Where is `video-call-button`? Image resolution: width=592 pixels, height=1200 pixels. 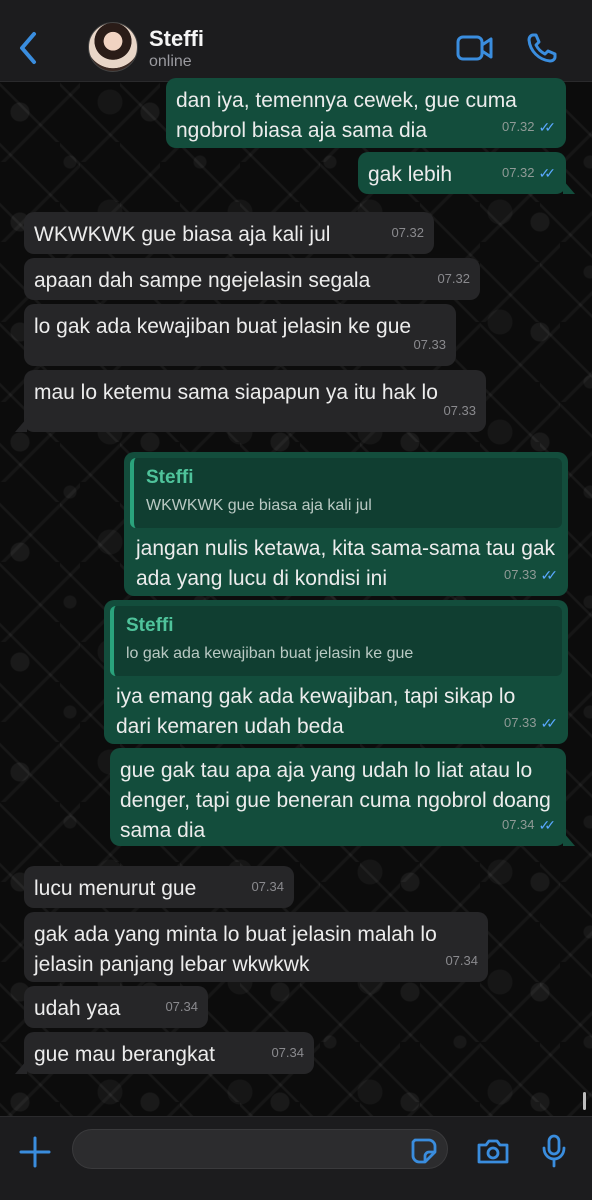
video-call-button is located at coordinates (475, 50).